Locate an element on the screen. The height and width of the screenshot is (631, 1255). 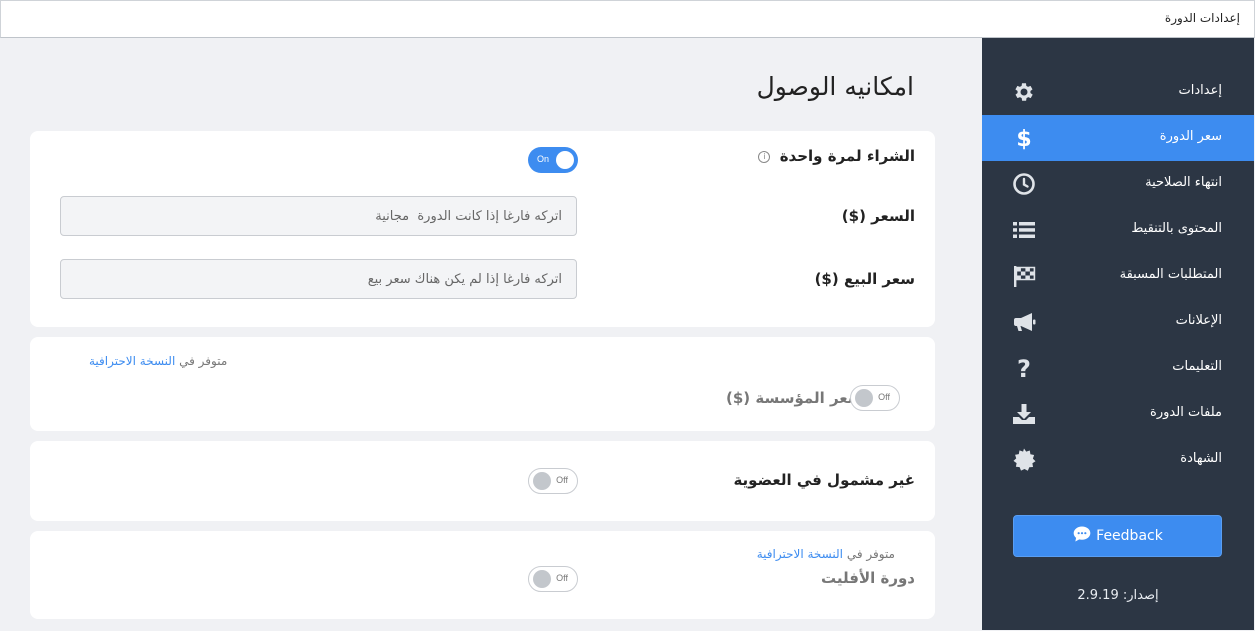
download-icon is located at coordinates (1024, 414).